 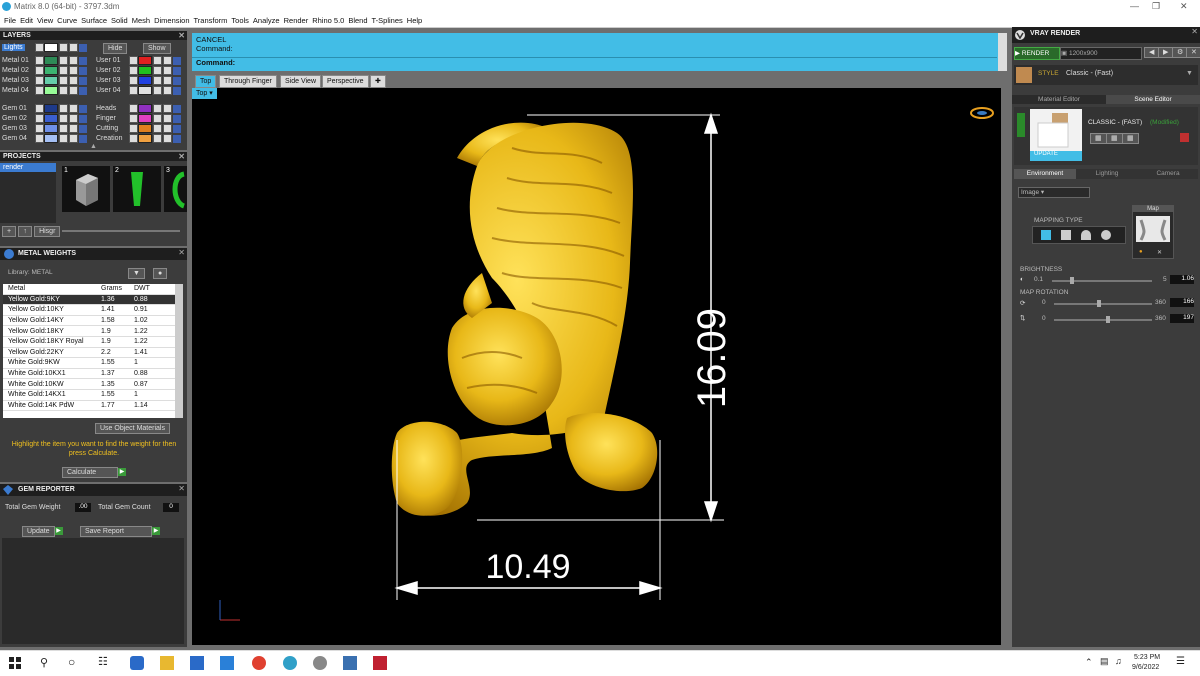 What do you see at coordinates (350, 663) in the screenshot?
I see `photos-icon` at bounding box center [350, 663].